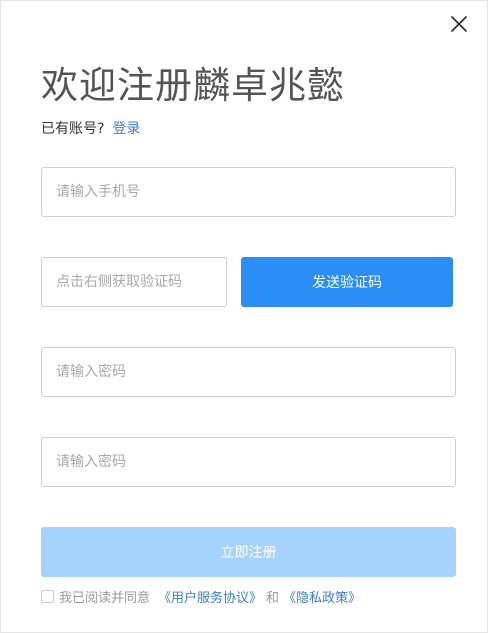 Image resolution: width=488 pixels, height=633 pixels. I want to click on user-agreement-link: 《用户服务协议》, so click(210, 596).